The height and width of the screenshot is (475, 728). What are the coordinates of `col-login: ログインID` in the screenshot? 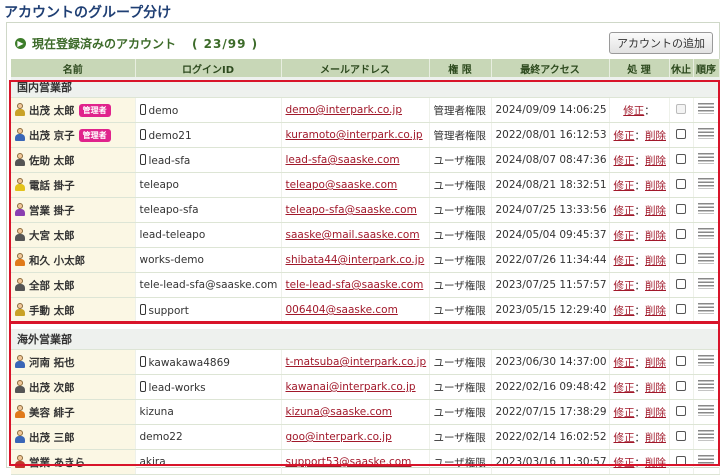 It's located at (208, 68).